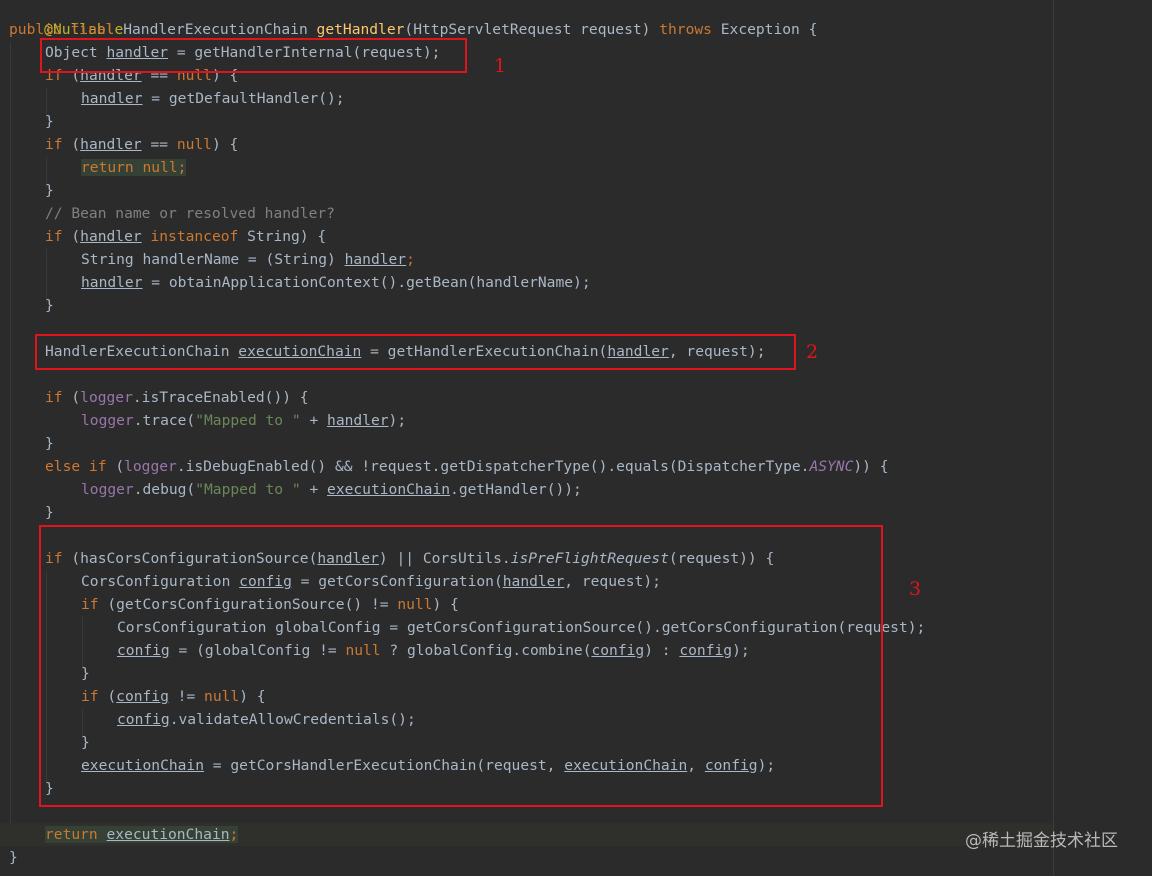 The image size is (1152, 876). What do you see at coordinates (66, 19) in the screenshot?
I see `code-line: @Nullable` at bounding box center [66, 19].